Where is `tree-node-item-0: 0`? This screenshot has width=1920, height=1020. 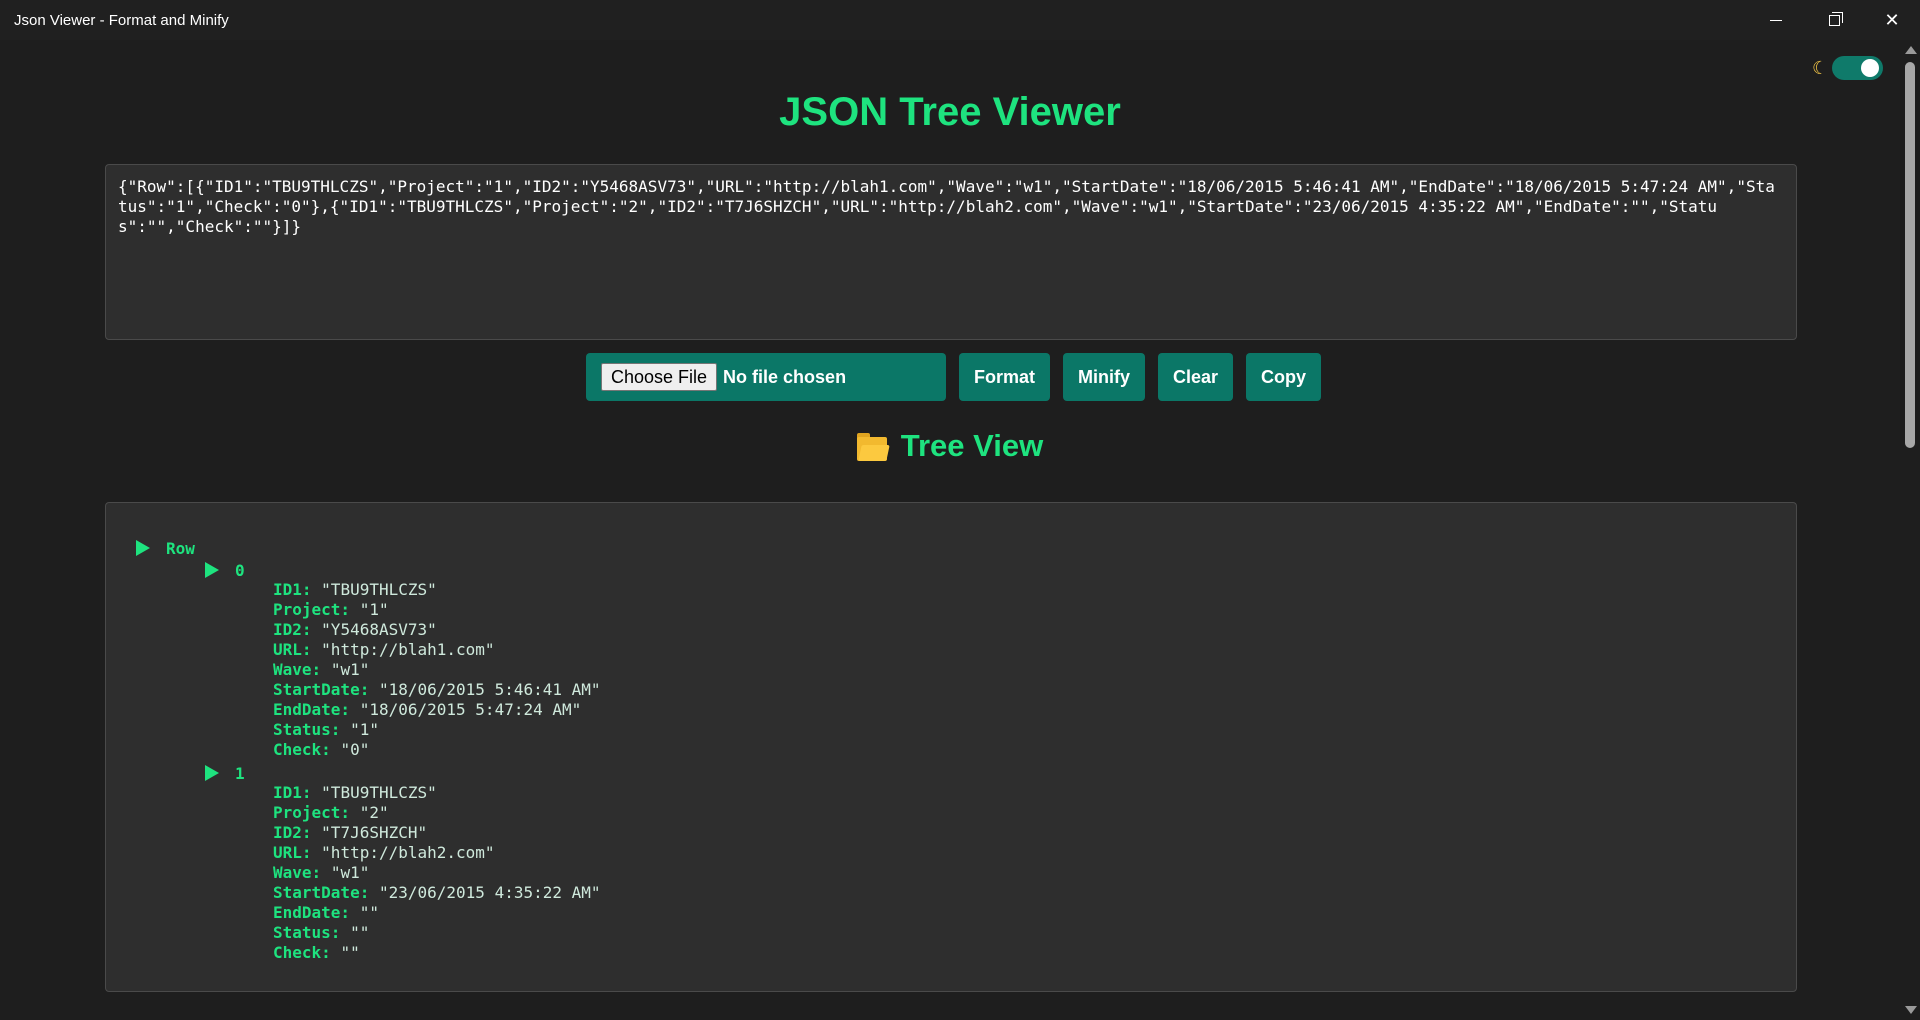 tree-node-item-0: 0 is located at coordinates (225, 570).